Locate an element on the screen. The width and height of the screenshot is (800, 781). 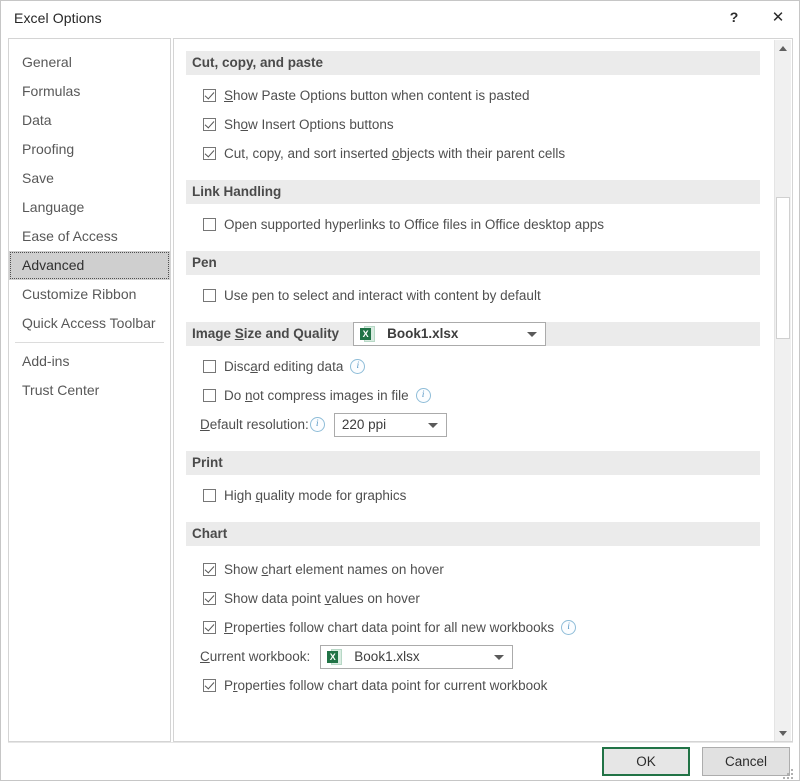
close-icon: ✕ is located at coordinates (778, 17).